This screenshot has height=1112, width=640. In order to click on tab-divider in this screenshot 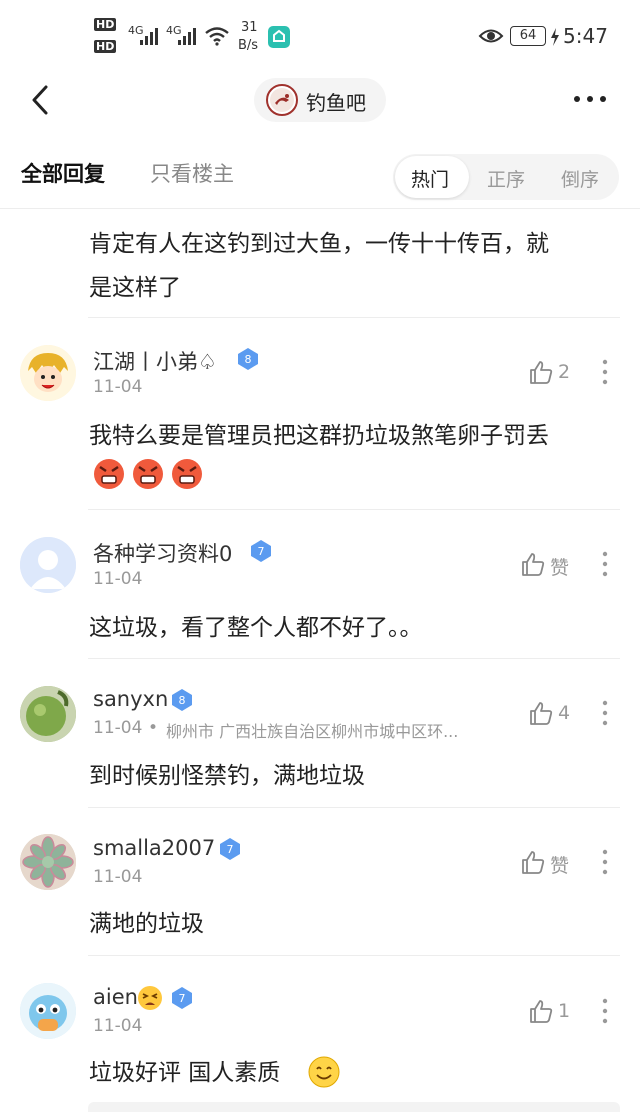, I will do `click(320, 208)`.